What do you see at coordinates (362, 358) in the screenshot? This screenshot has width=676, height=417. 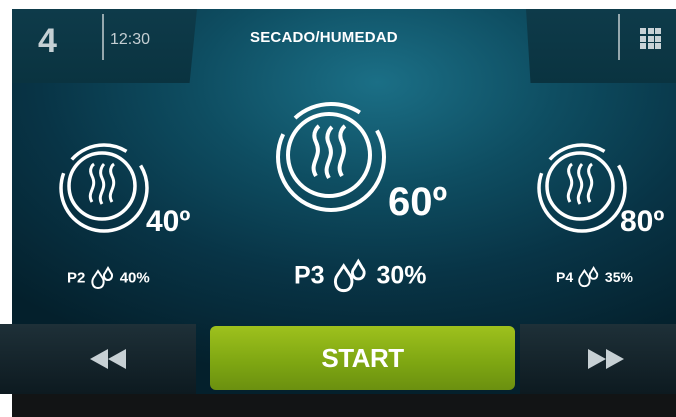 I see `start-button: START` at bounding box center [362, 358].